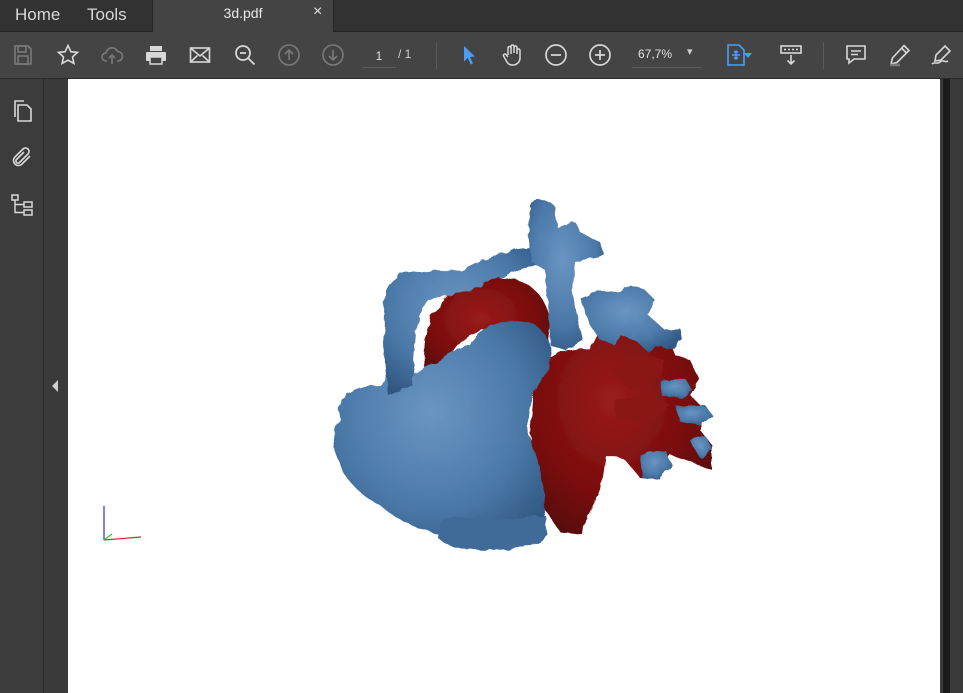  I want to click on zoom-level-select: 67,7% ▾, so click(667, 56).